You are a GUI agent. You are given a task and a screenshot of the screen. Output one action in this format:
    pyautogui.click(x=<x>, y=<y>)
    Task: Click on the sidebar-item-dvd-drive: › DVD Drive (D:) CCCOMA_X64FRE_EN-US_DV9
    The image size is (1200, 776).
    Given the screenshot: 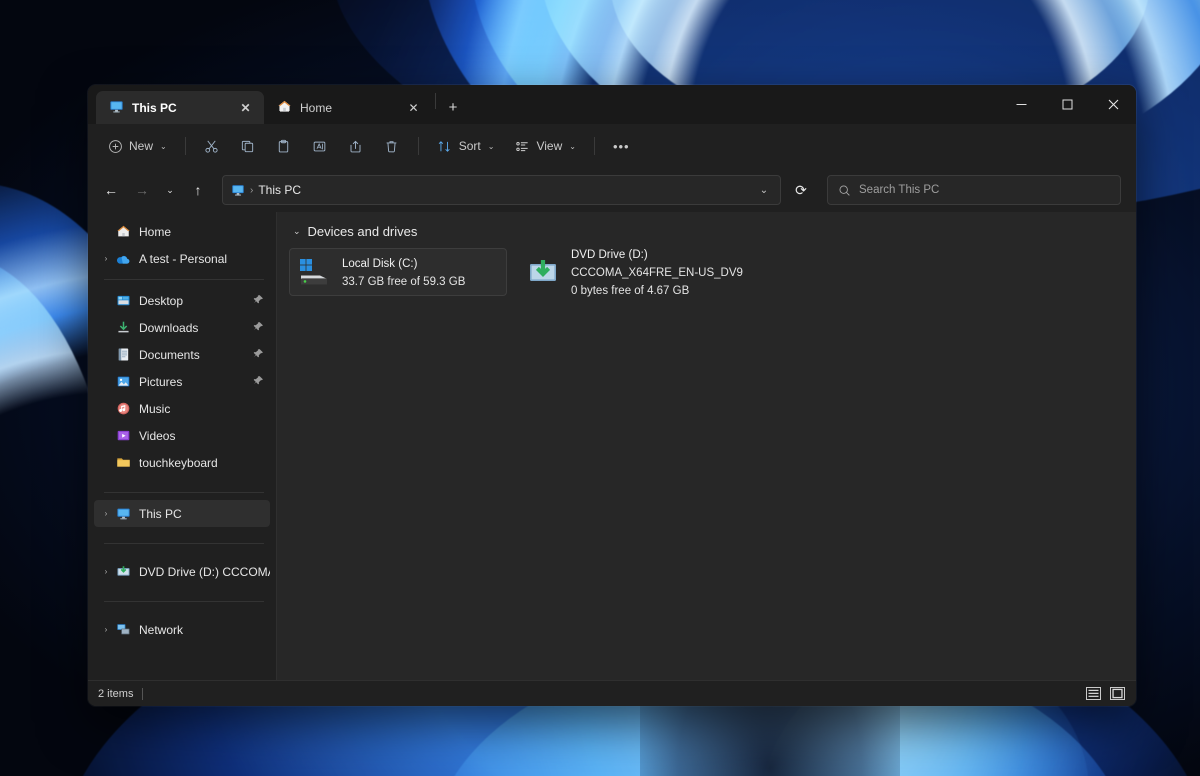 What is the action you would take?
    pyautogui.click(x=182, y=571)
    